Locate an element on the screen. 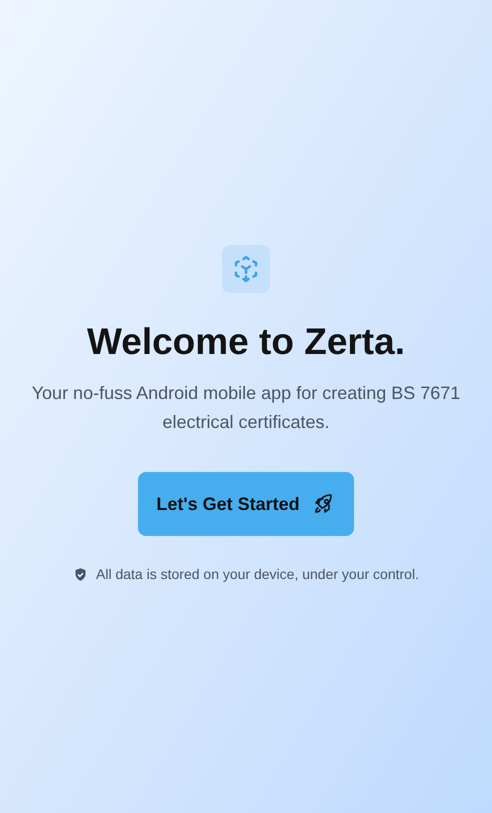 This screenshot has width=492, height=813. privacy-note: All data is stored on your device, under your control. is located at coordinates (257, 574).